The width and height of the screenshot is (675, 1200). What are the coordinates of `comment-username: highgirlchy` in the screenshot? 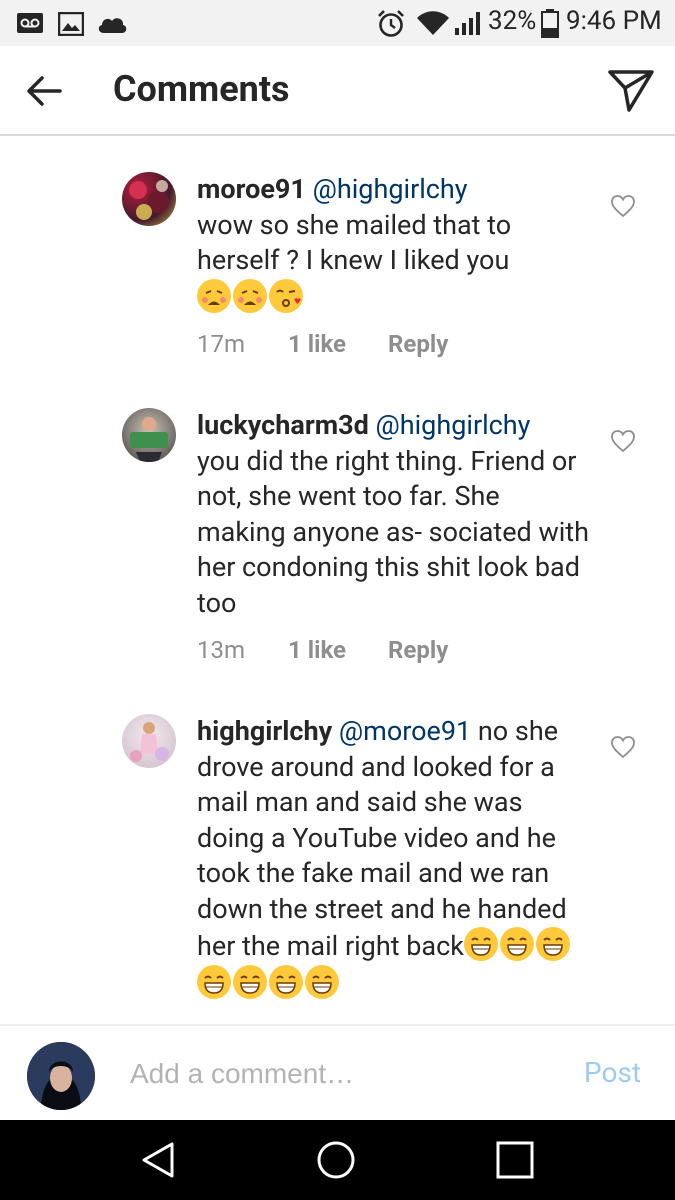 It's located at (264, 731).